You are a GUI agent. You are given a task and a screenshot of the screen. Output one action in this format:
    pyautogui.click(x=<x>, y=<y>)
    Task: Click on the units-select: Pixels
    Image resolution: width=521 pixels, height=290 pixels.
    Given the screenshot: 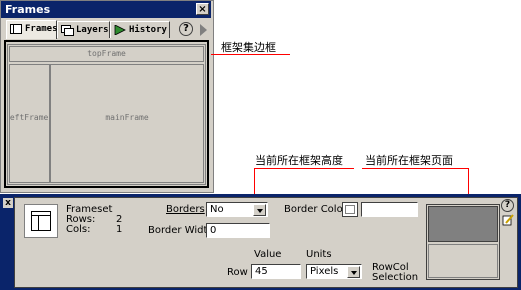 What is the action you would take?
    pyautogui.click(x=334, y=271)
    